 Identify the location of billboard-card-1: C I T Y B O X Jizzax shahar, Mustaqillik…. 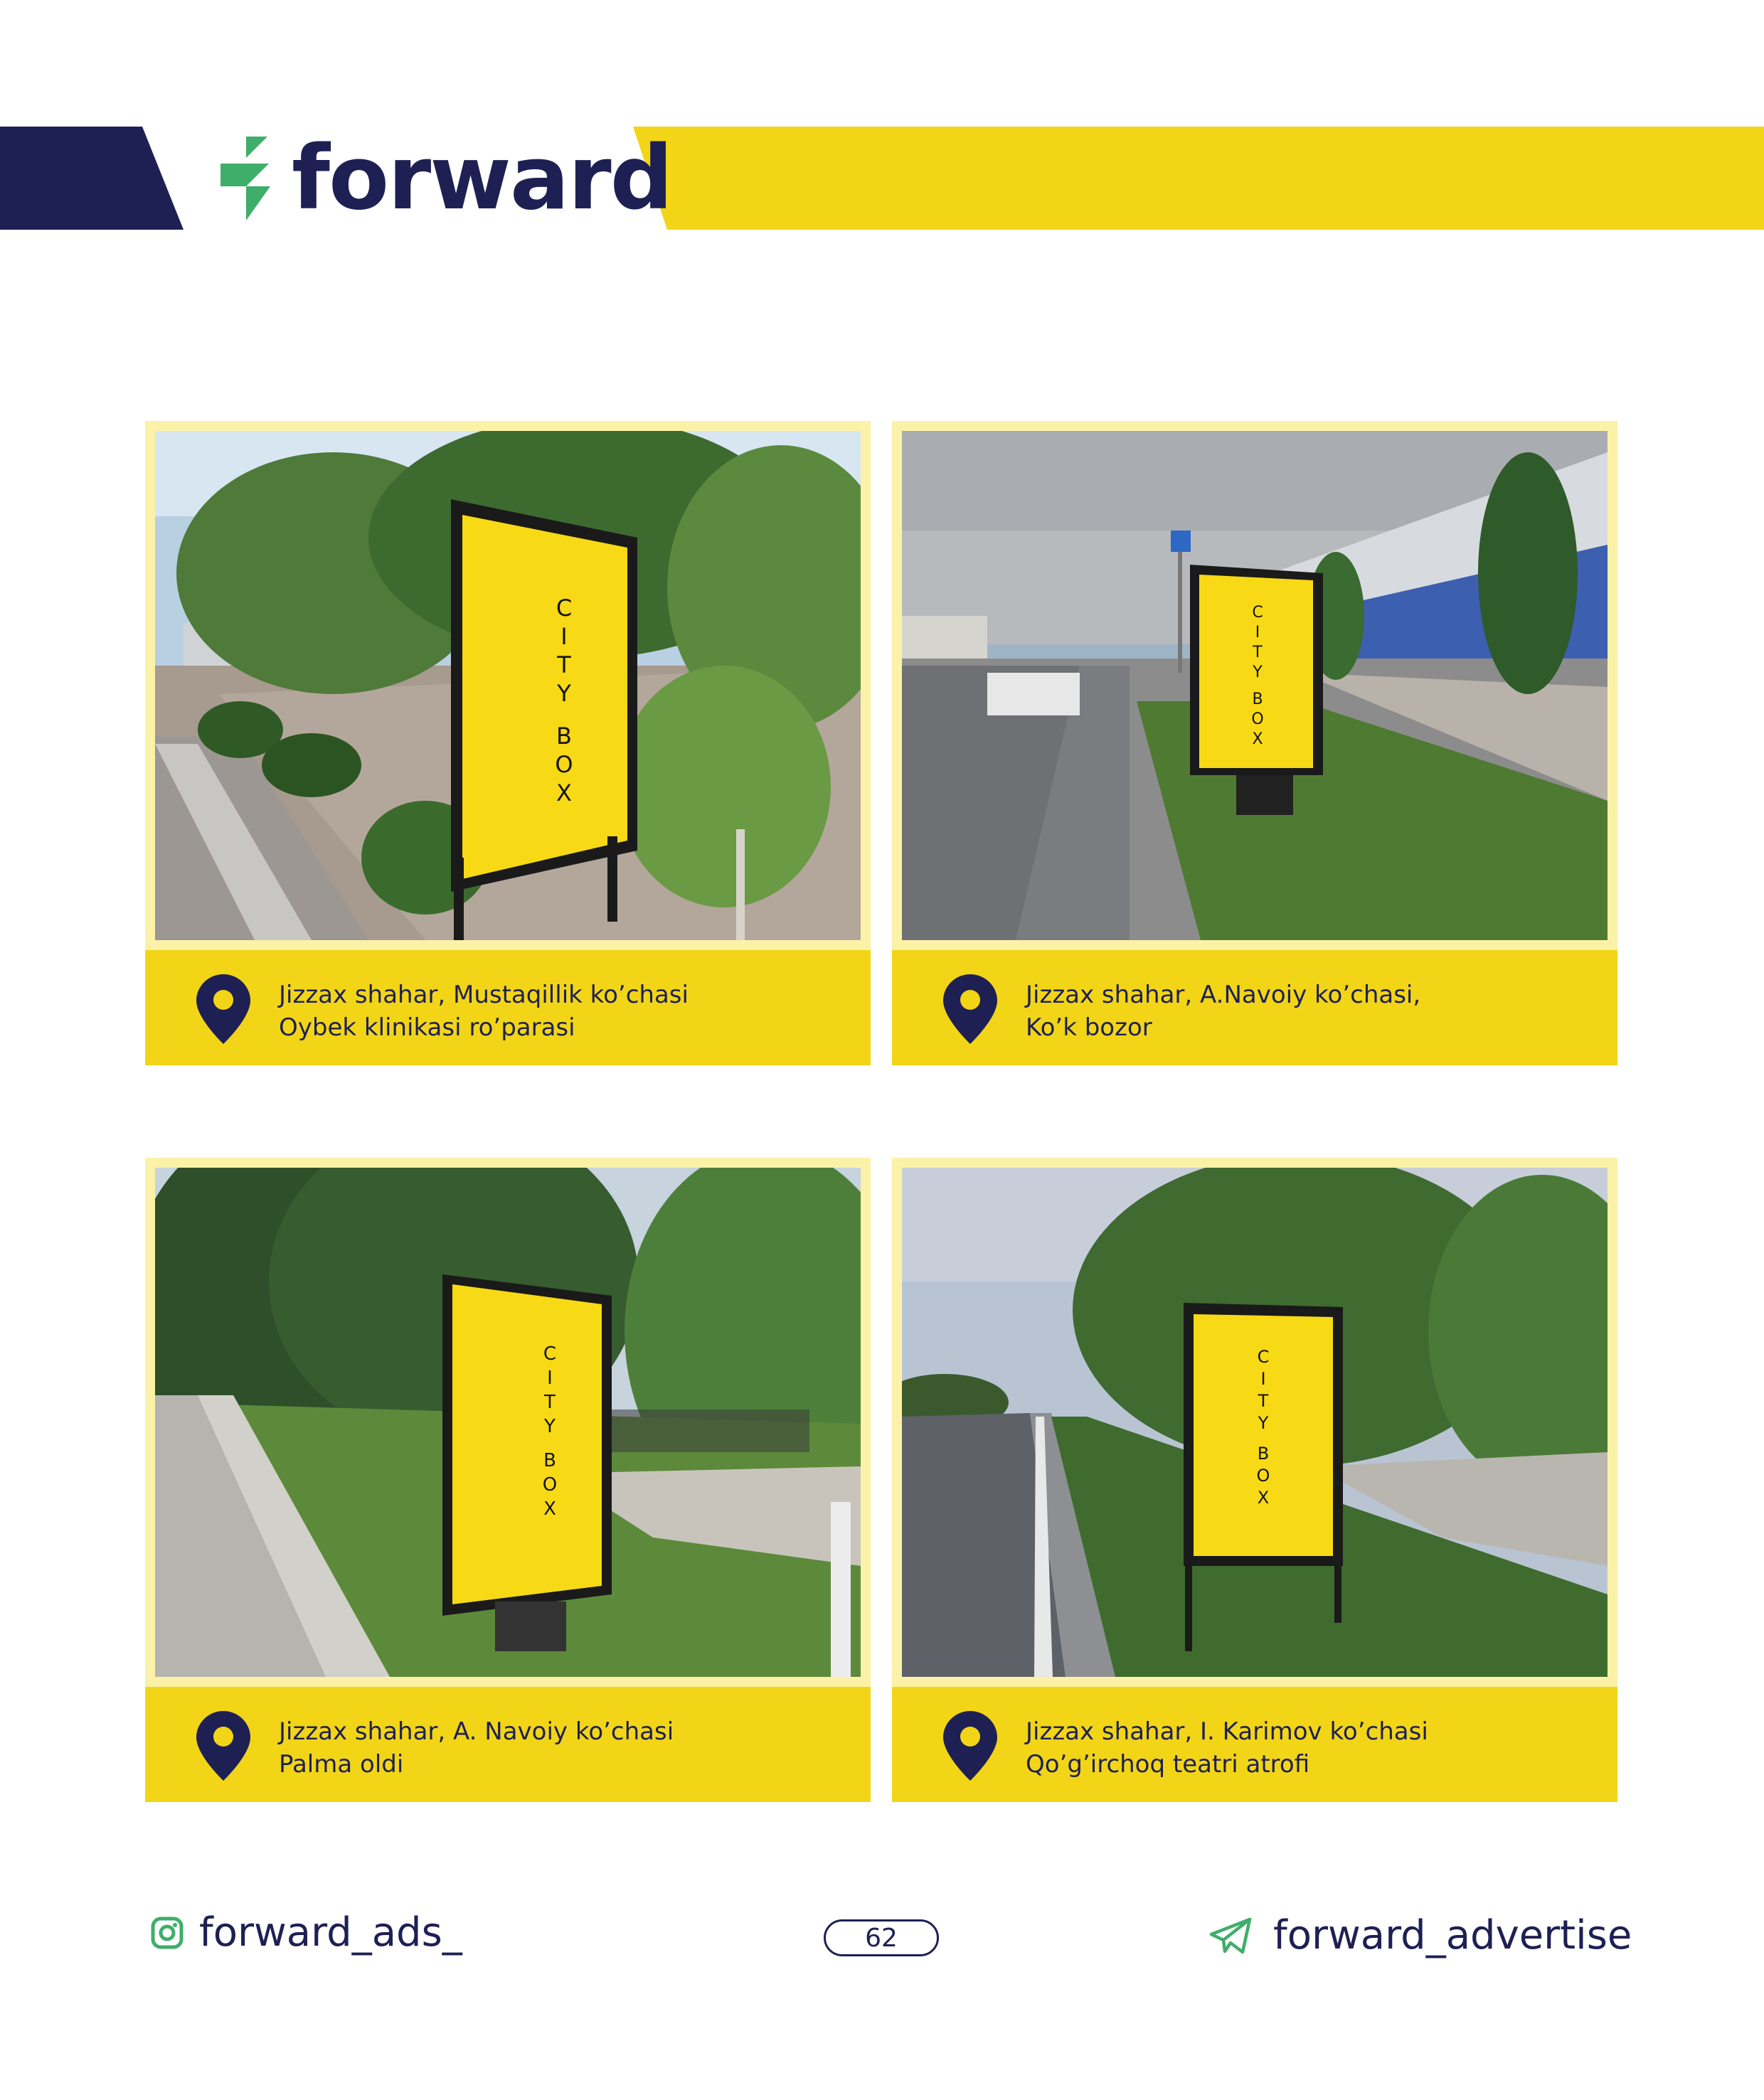
(508, 743).